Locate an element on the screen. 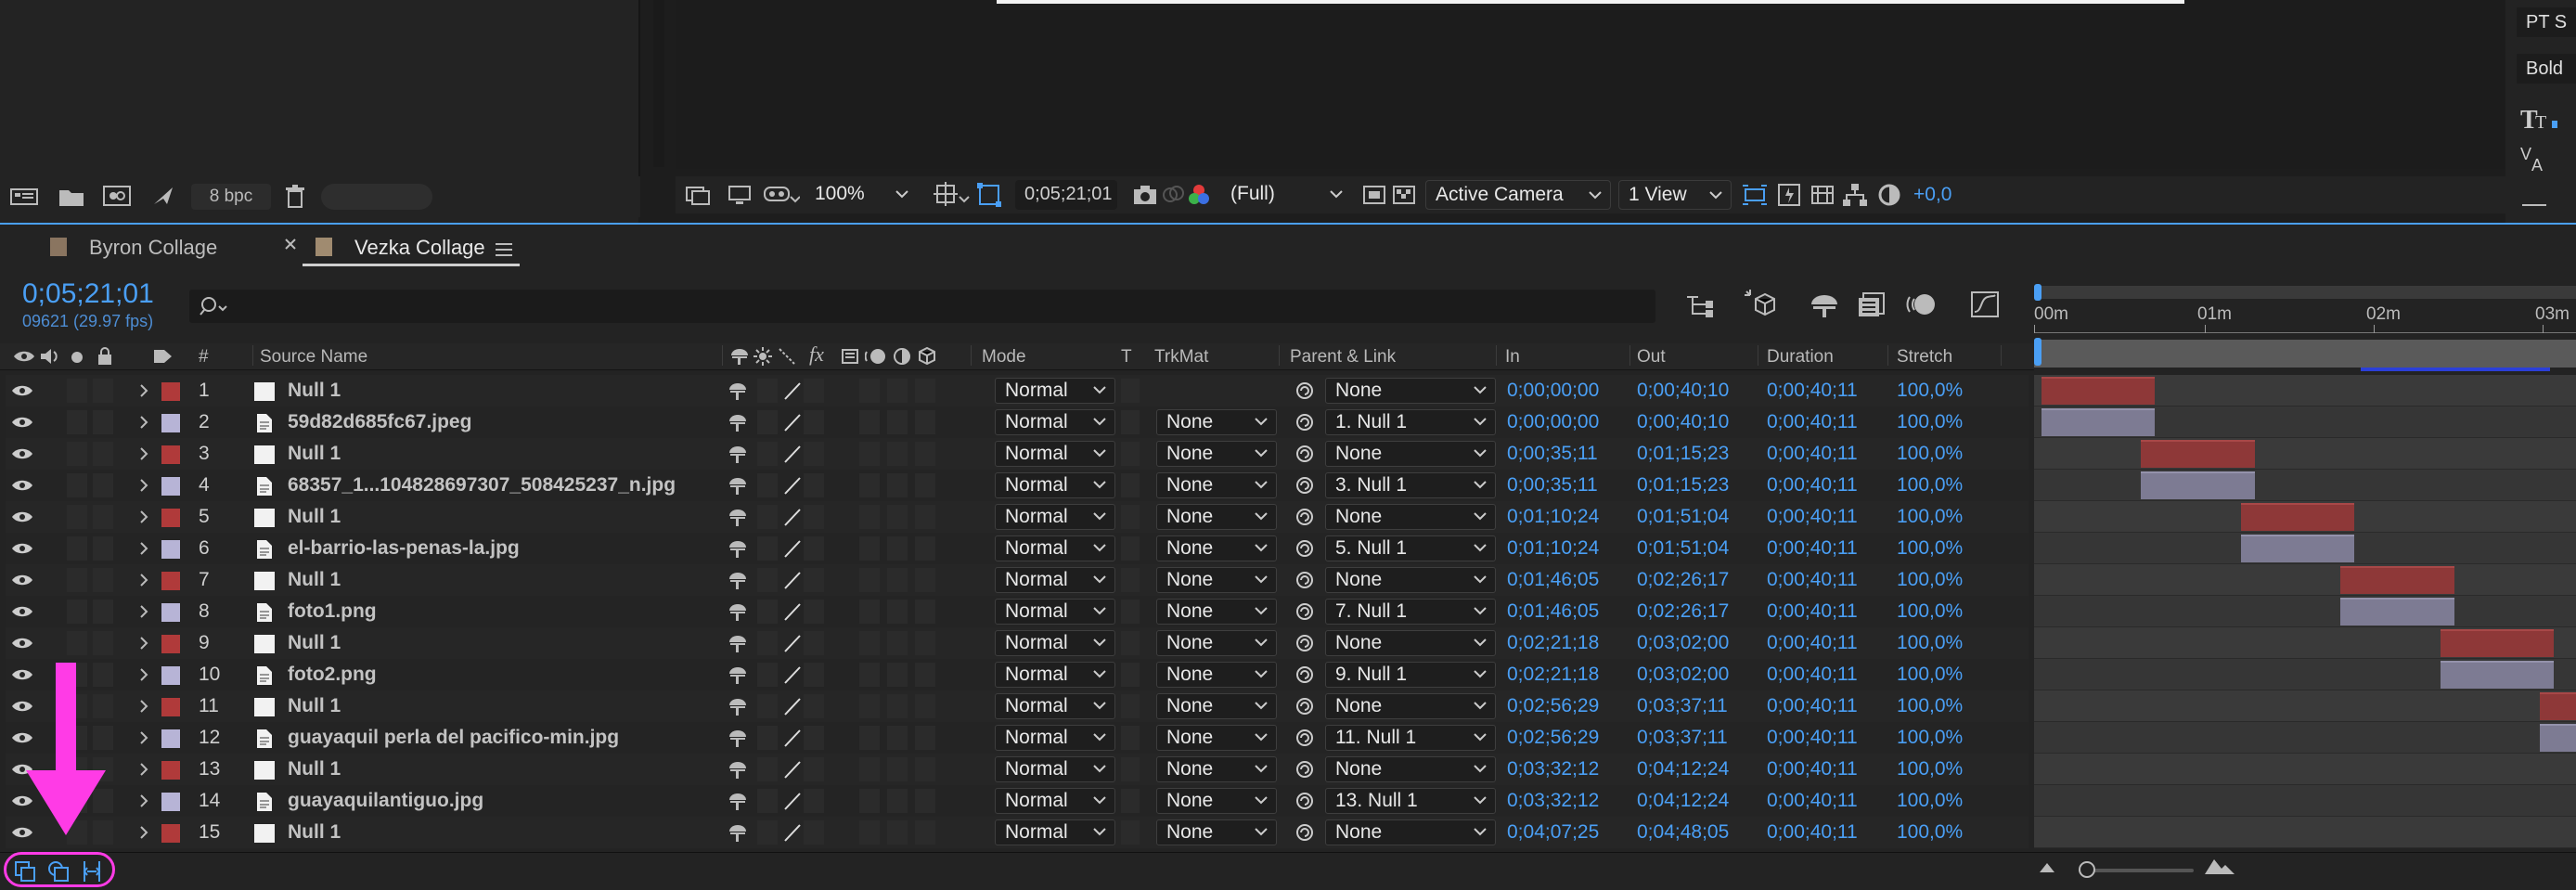 The image size is (2576, 890). layer-duration-bar is located at coordinates (2198, 485).